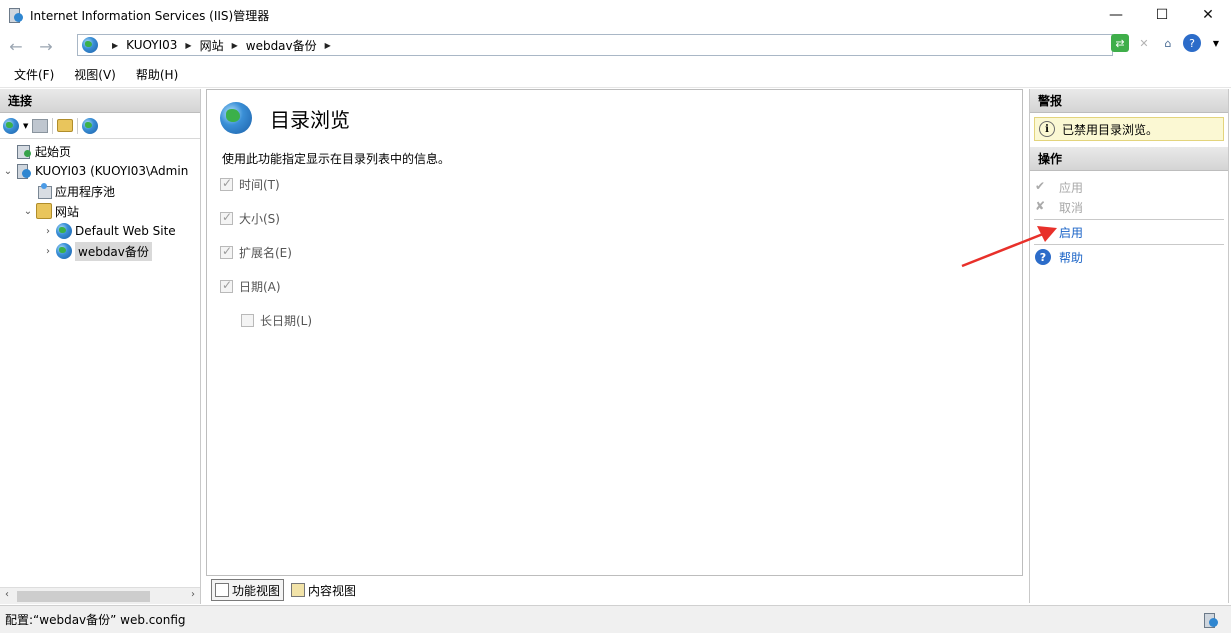 The image size is (1231, 633). What do you see at coordinates (226, 217) in the screenshot?
I see `checkbox-size` at bounding box center [226, 217].